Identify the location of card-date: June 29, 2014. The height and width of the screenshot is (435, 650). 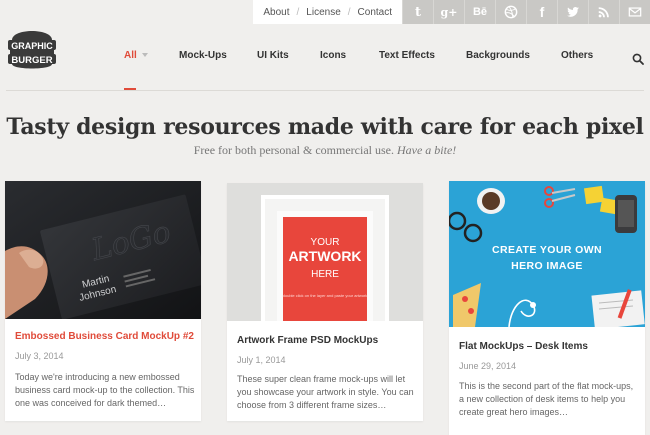
(488, 366).